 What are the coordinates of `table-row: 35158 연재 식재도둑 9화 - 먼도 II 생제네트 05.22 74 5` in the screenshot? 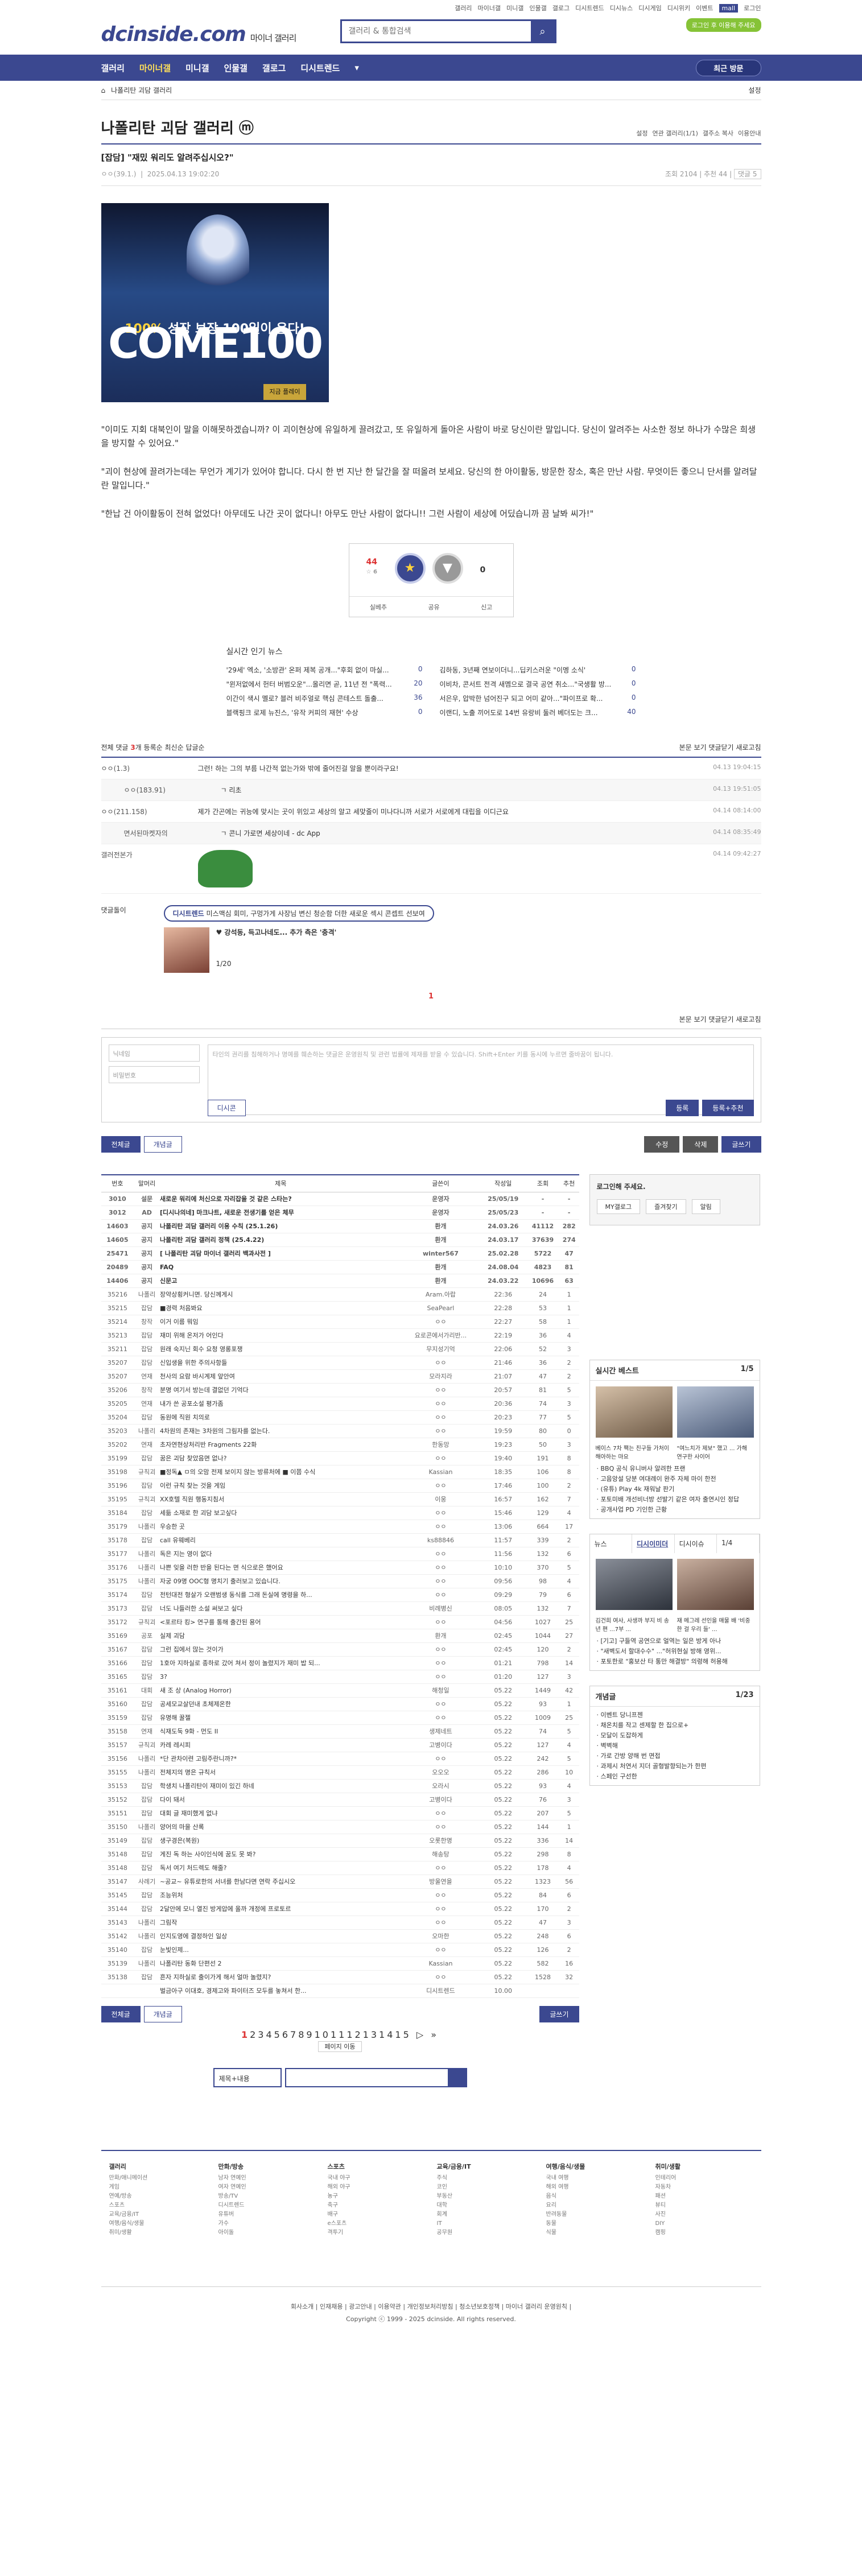 It's located at (340, 1732).